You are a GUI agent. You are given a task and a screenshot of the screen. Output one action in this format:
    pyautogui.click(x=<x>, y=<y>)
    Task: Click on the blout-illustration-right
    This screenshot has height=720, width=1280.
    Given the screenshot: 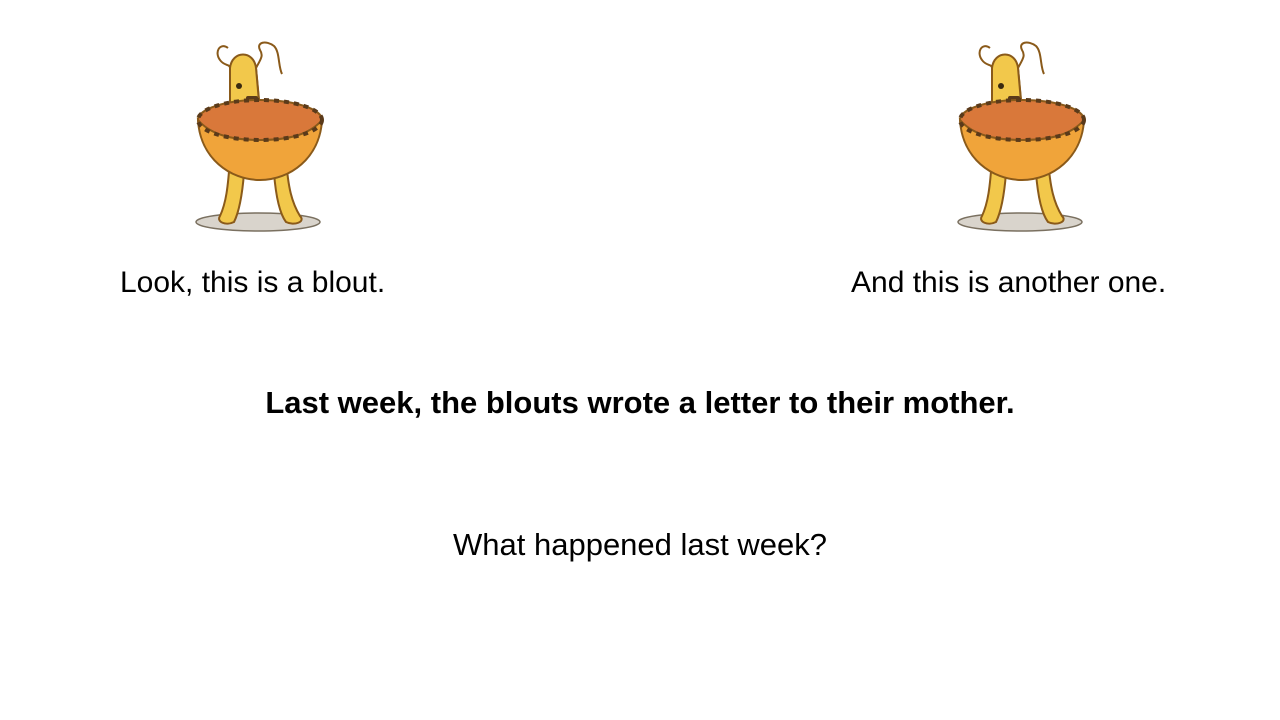 What is the action you would take?
    pyautogui.click(x=1022, y=138)
    